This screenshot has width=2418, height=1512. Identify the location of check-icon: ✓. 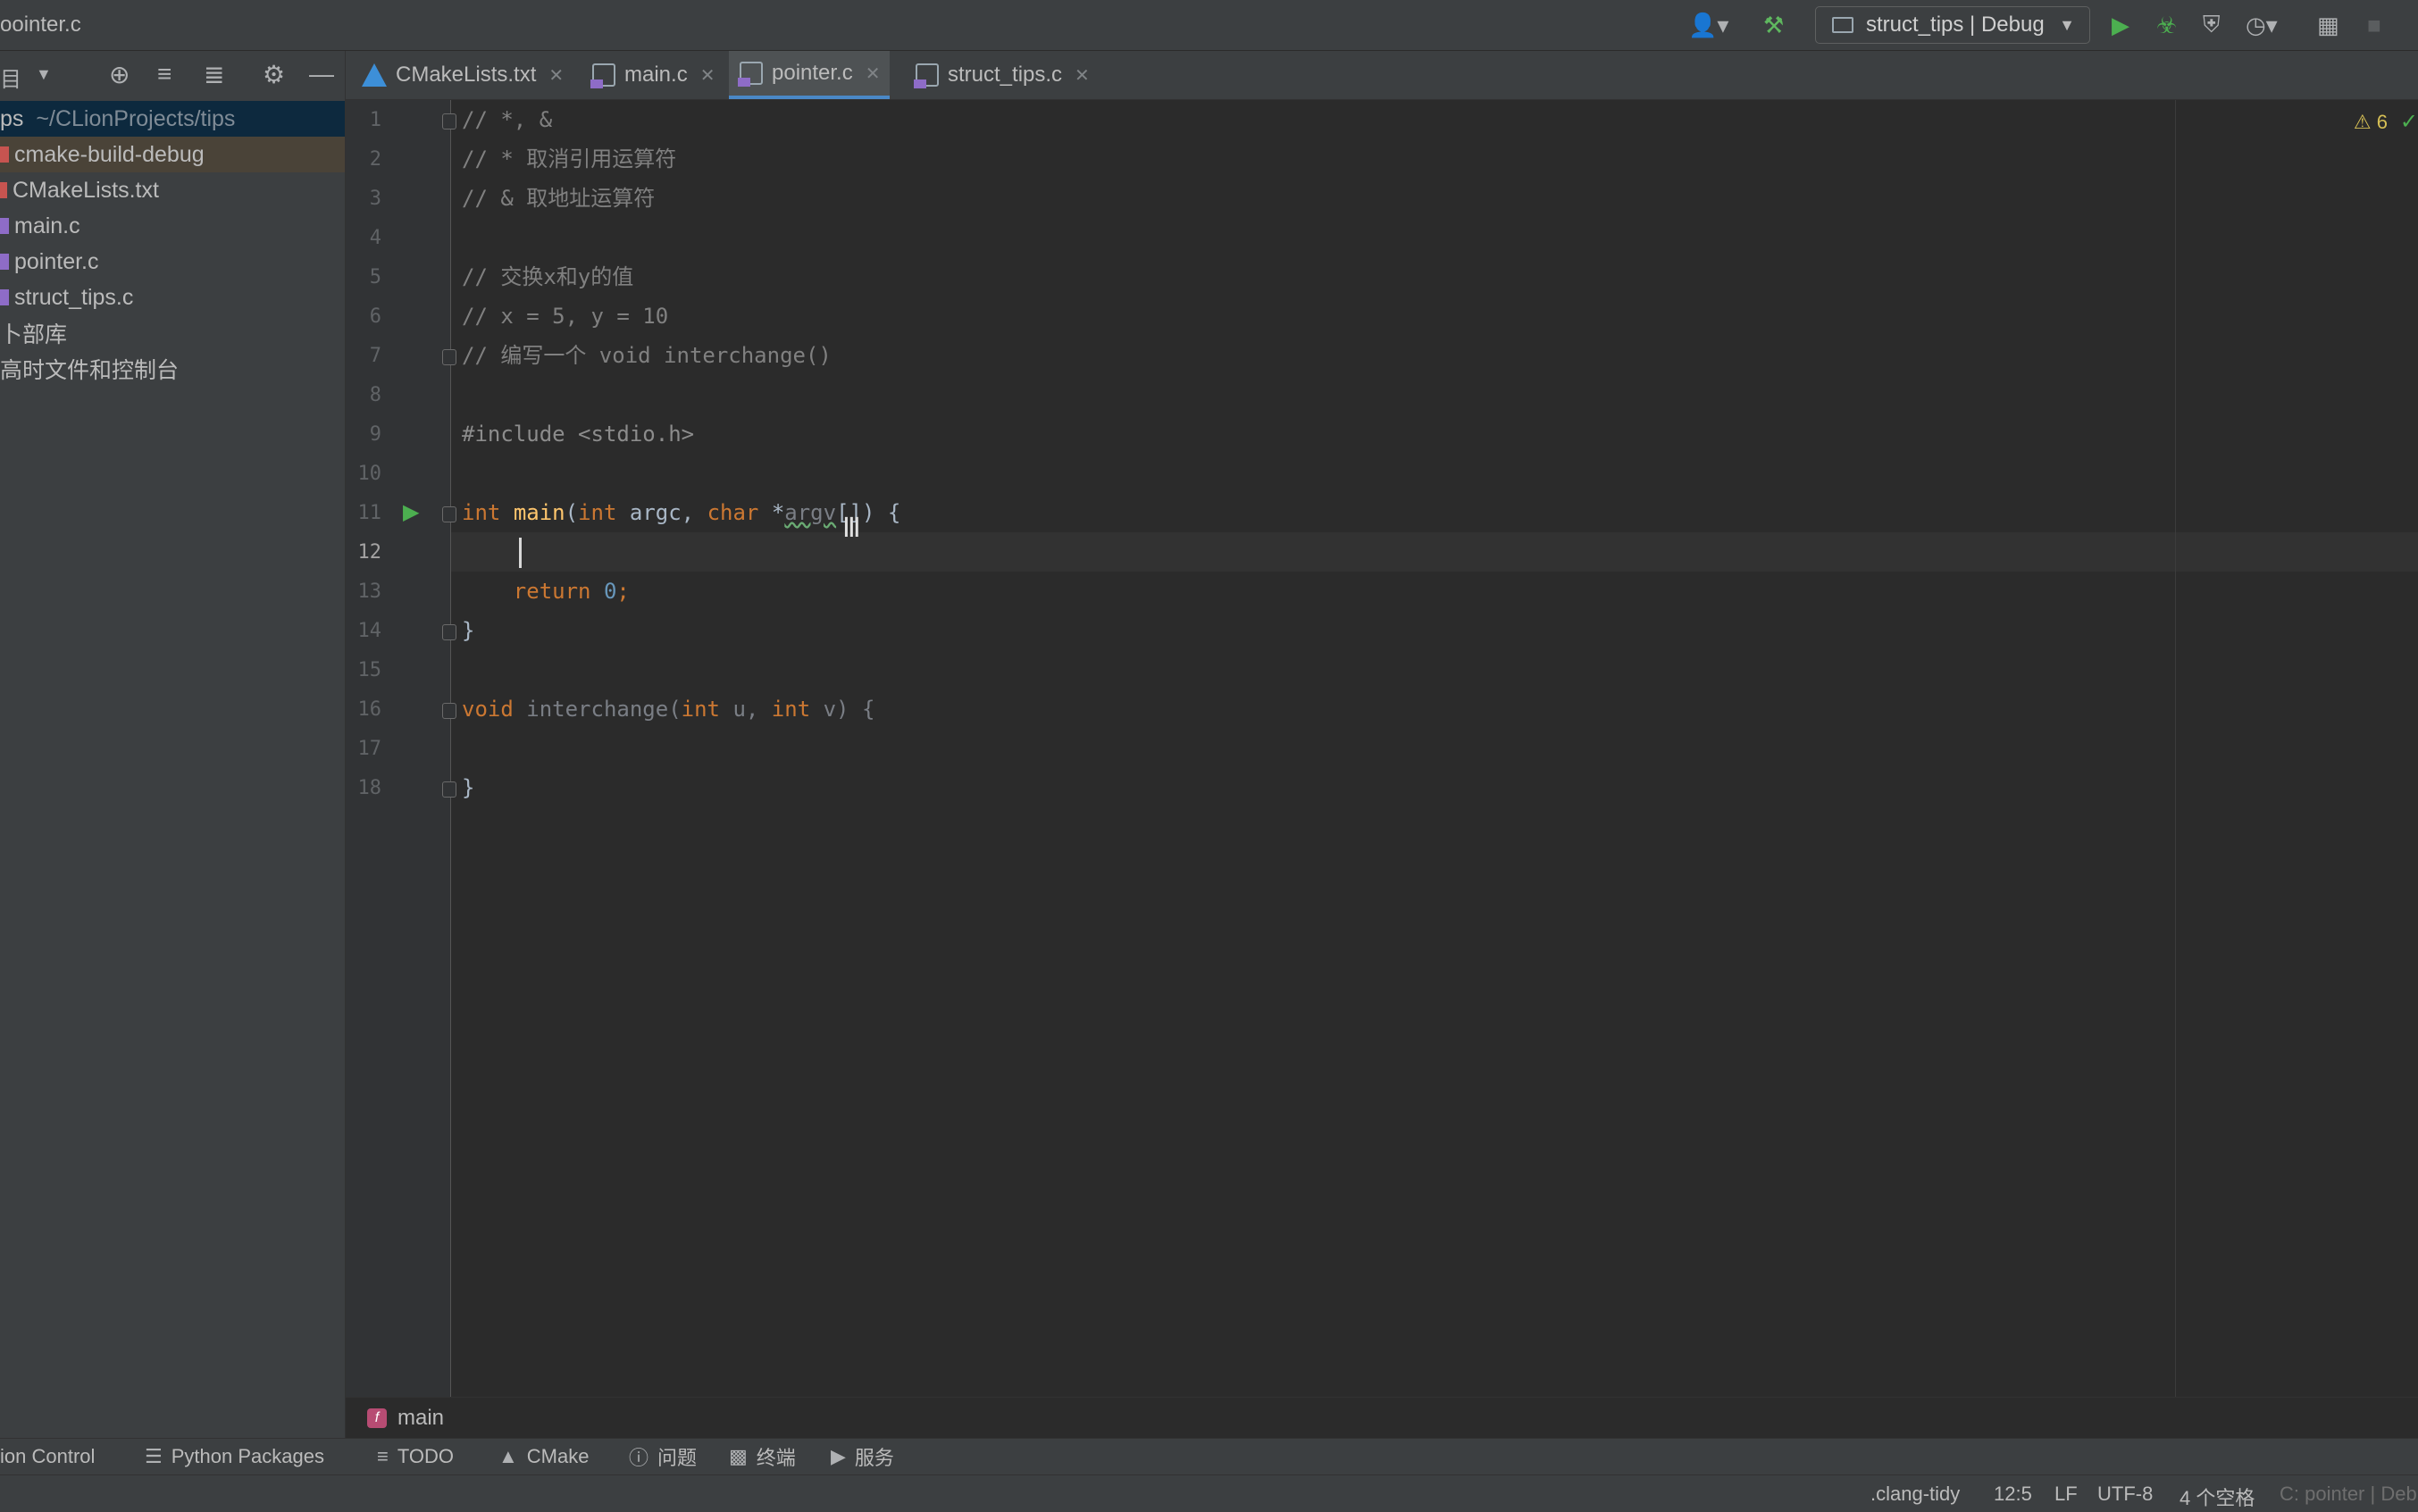
(2409, 122).